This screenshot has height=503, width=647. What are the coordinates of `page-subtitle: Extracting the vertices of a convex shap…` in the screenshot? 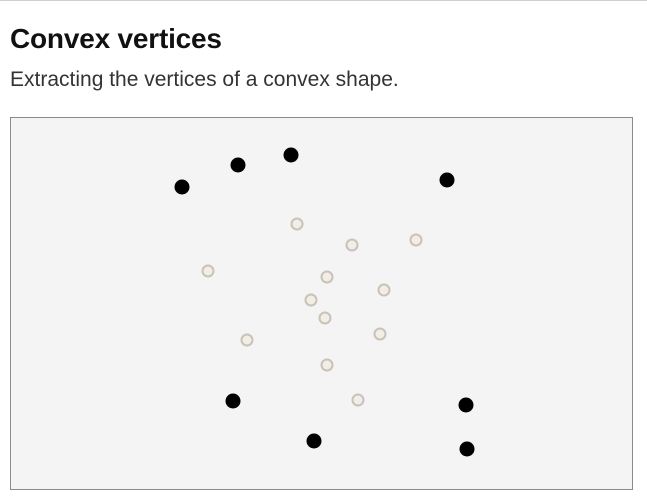 It's located at (204, 79).